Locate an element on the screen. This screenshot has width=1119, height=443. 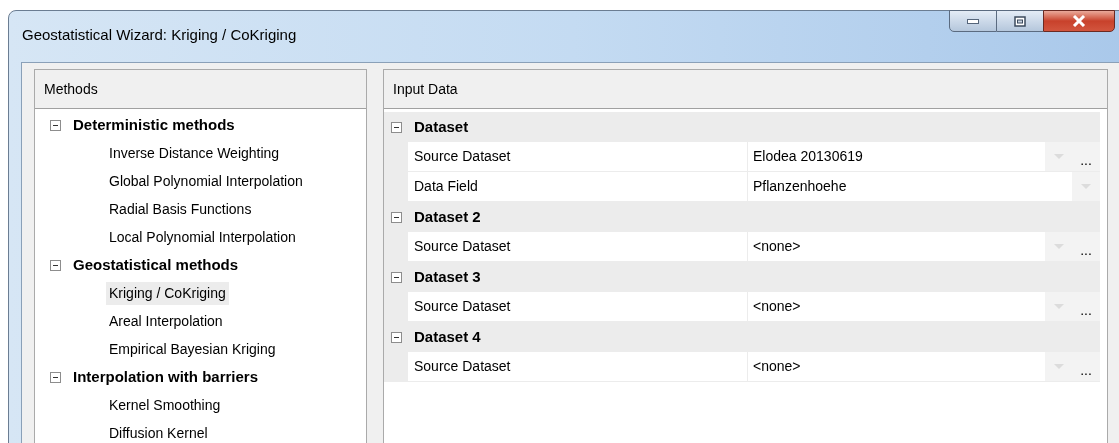
tree-item: Global Polynomial Interpolation is located at coordinates (206, 181).